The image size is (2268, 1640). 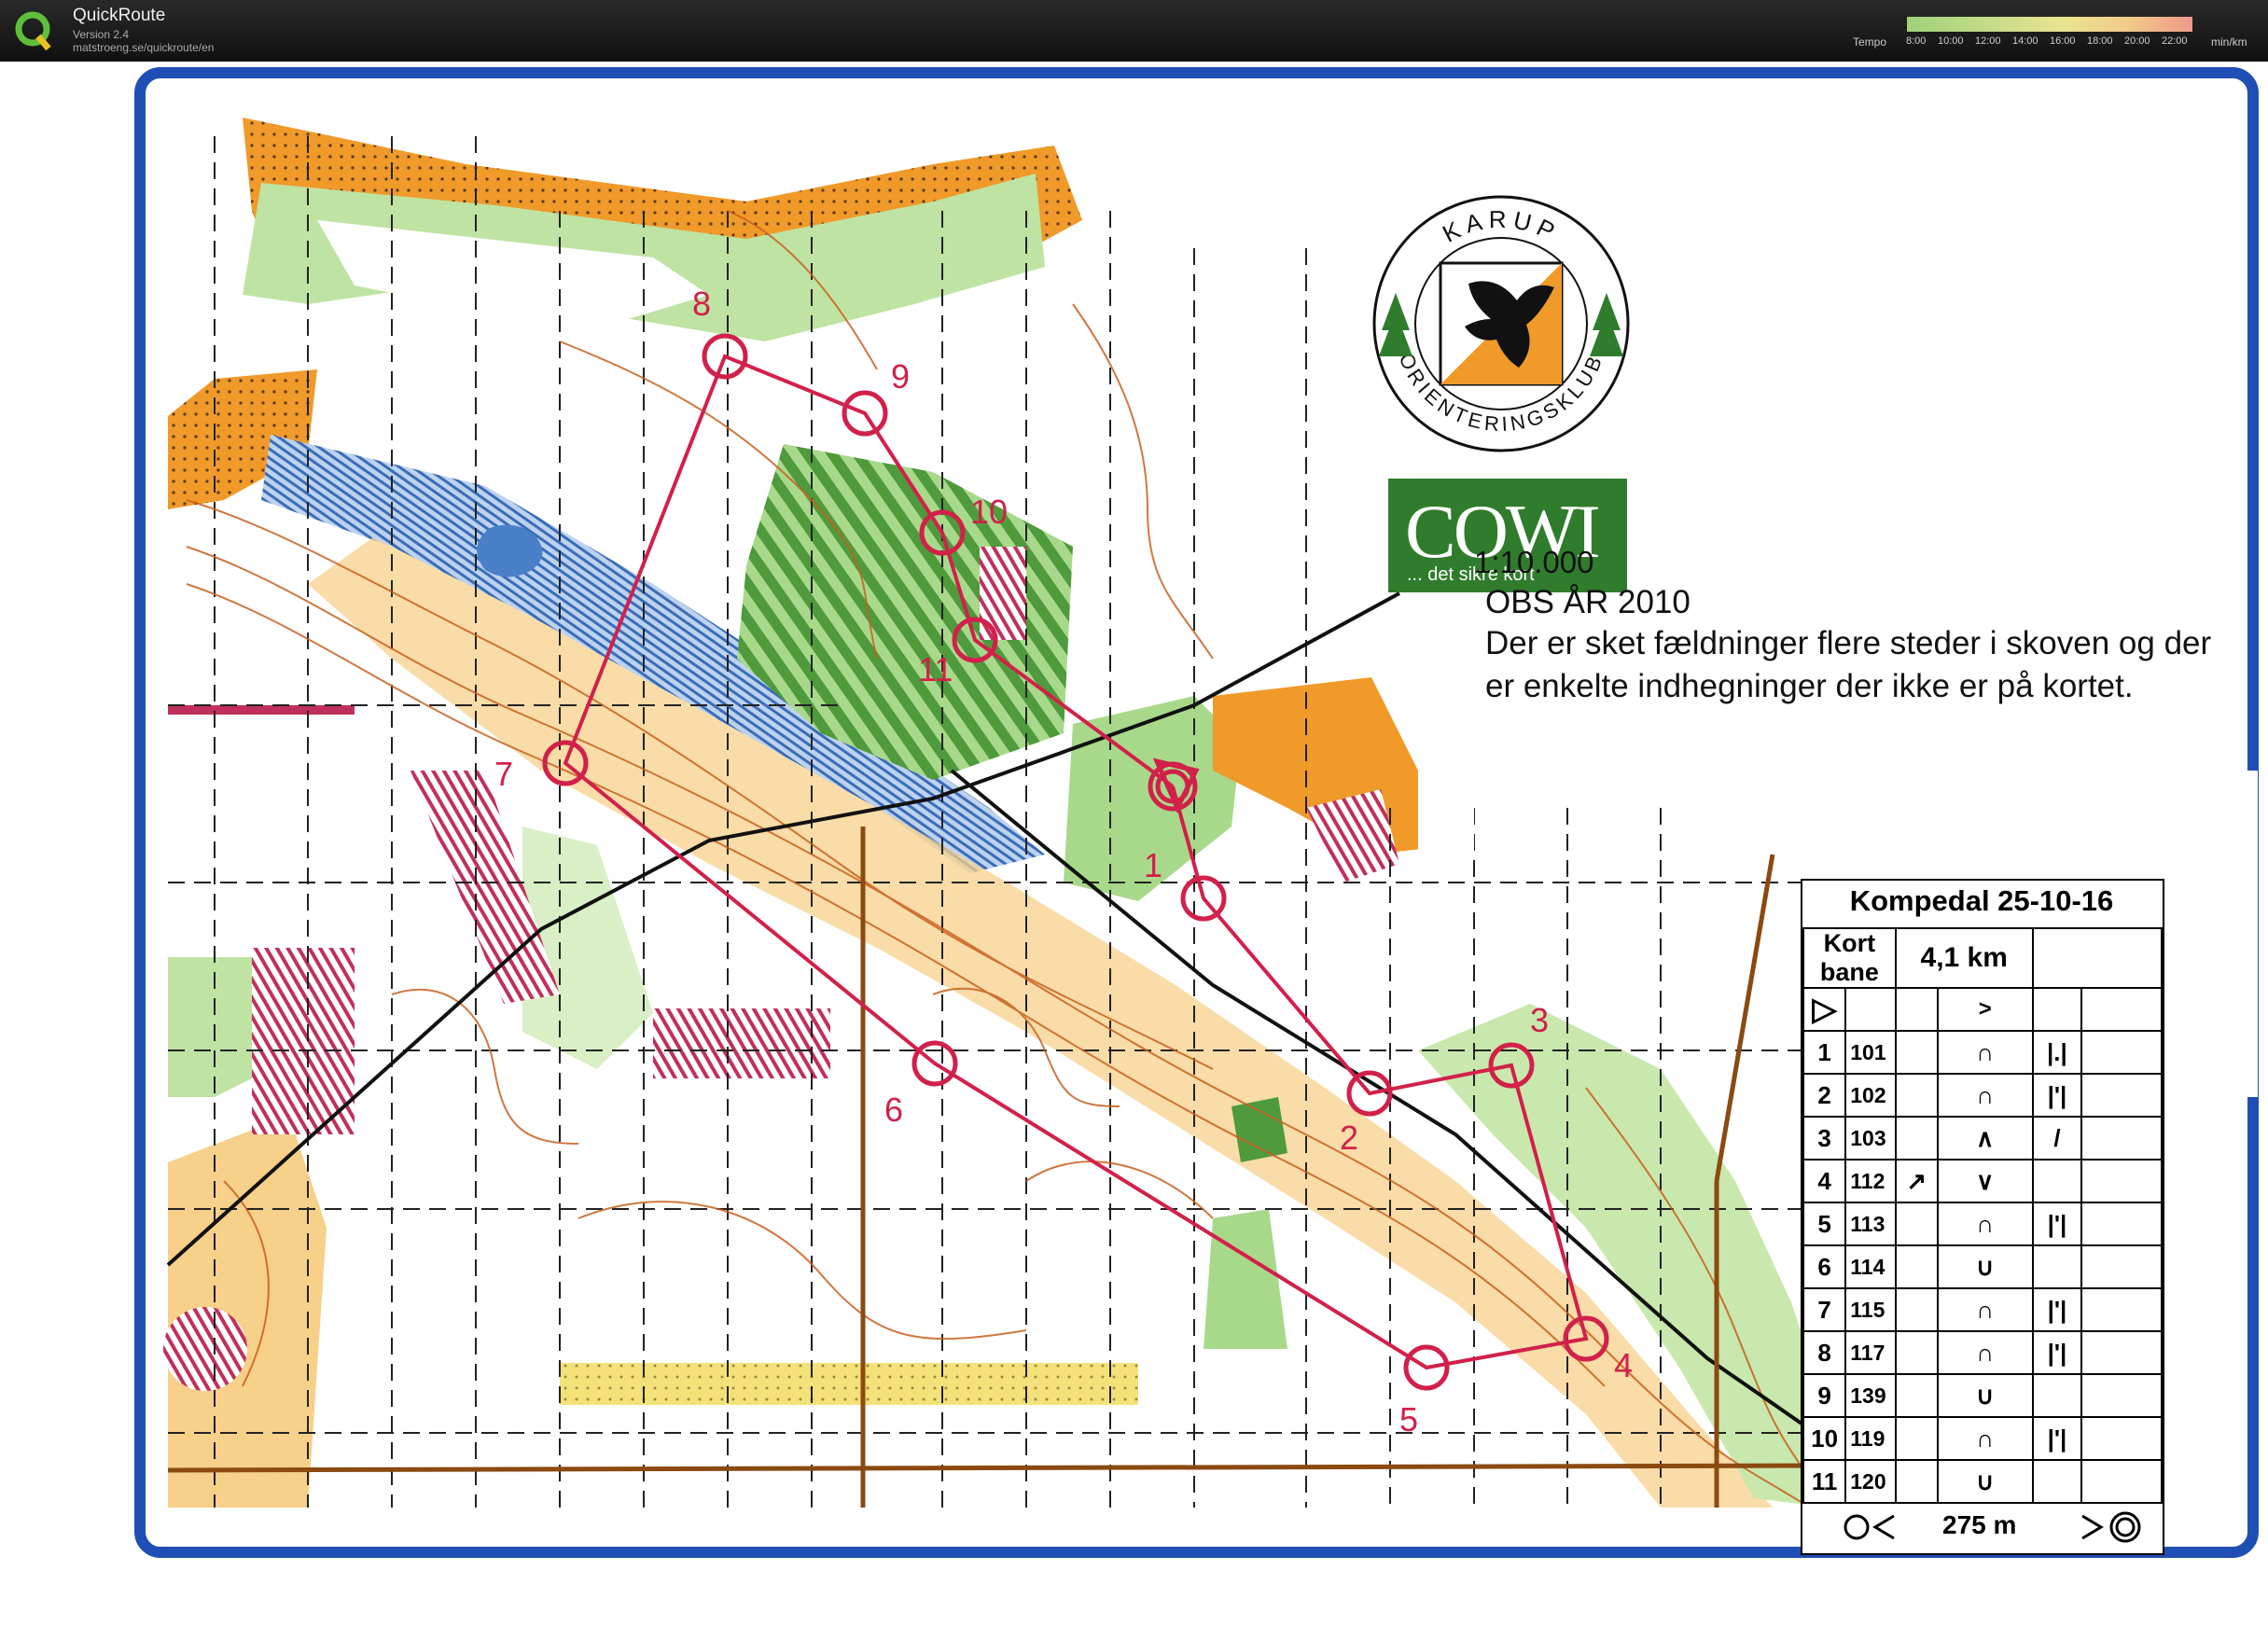 What do you see at coordinates (1153, 865) in the screenshot?
I see `control-number-1: 1` at bounding box center [1153, 865].